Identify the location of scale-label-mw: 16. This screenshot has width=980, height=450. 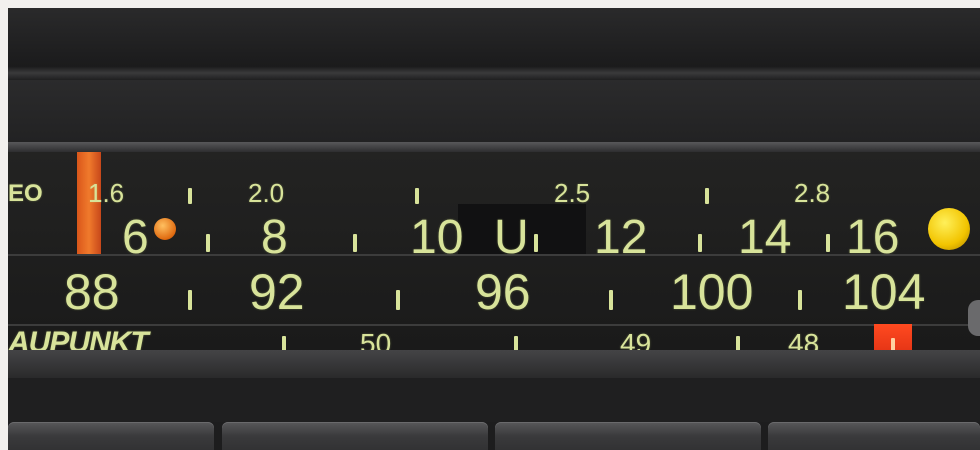
(873, 237).